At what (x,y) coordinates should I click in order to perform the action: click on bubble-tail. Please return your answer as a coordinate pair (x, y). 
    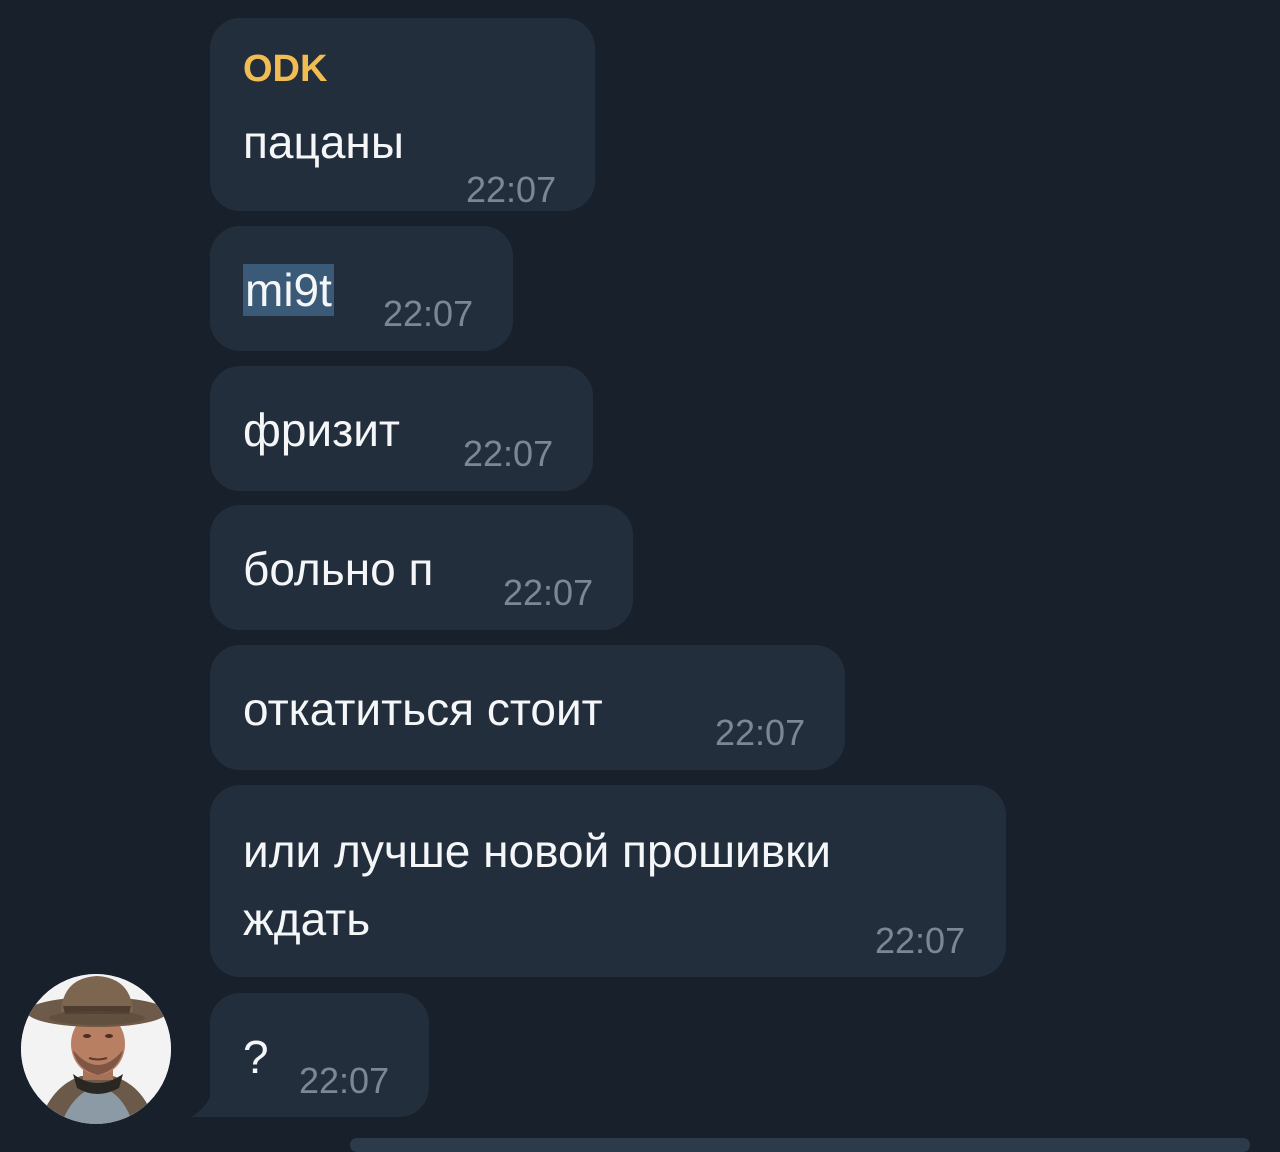
    Looking at the image, I should click on (209, 1096).